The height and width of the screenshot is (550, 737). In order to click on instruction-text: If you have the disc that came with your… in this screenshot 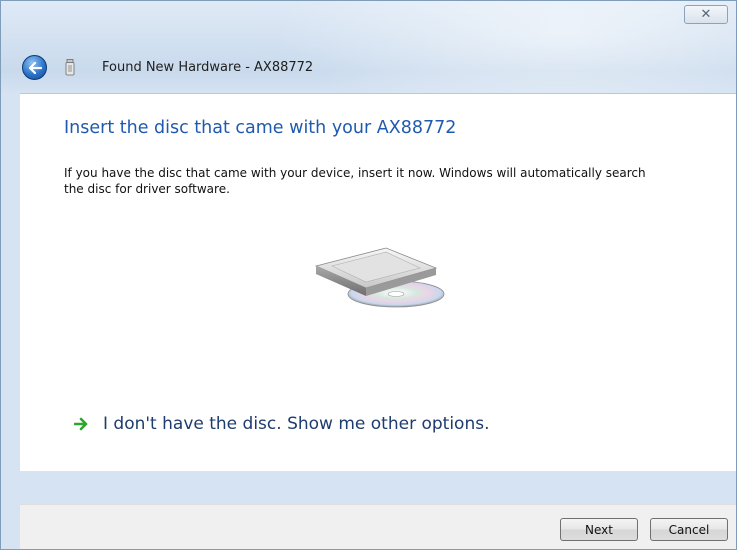, I will do `click(355, 181)`.